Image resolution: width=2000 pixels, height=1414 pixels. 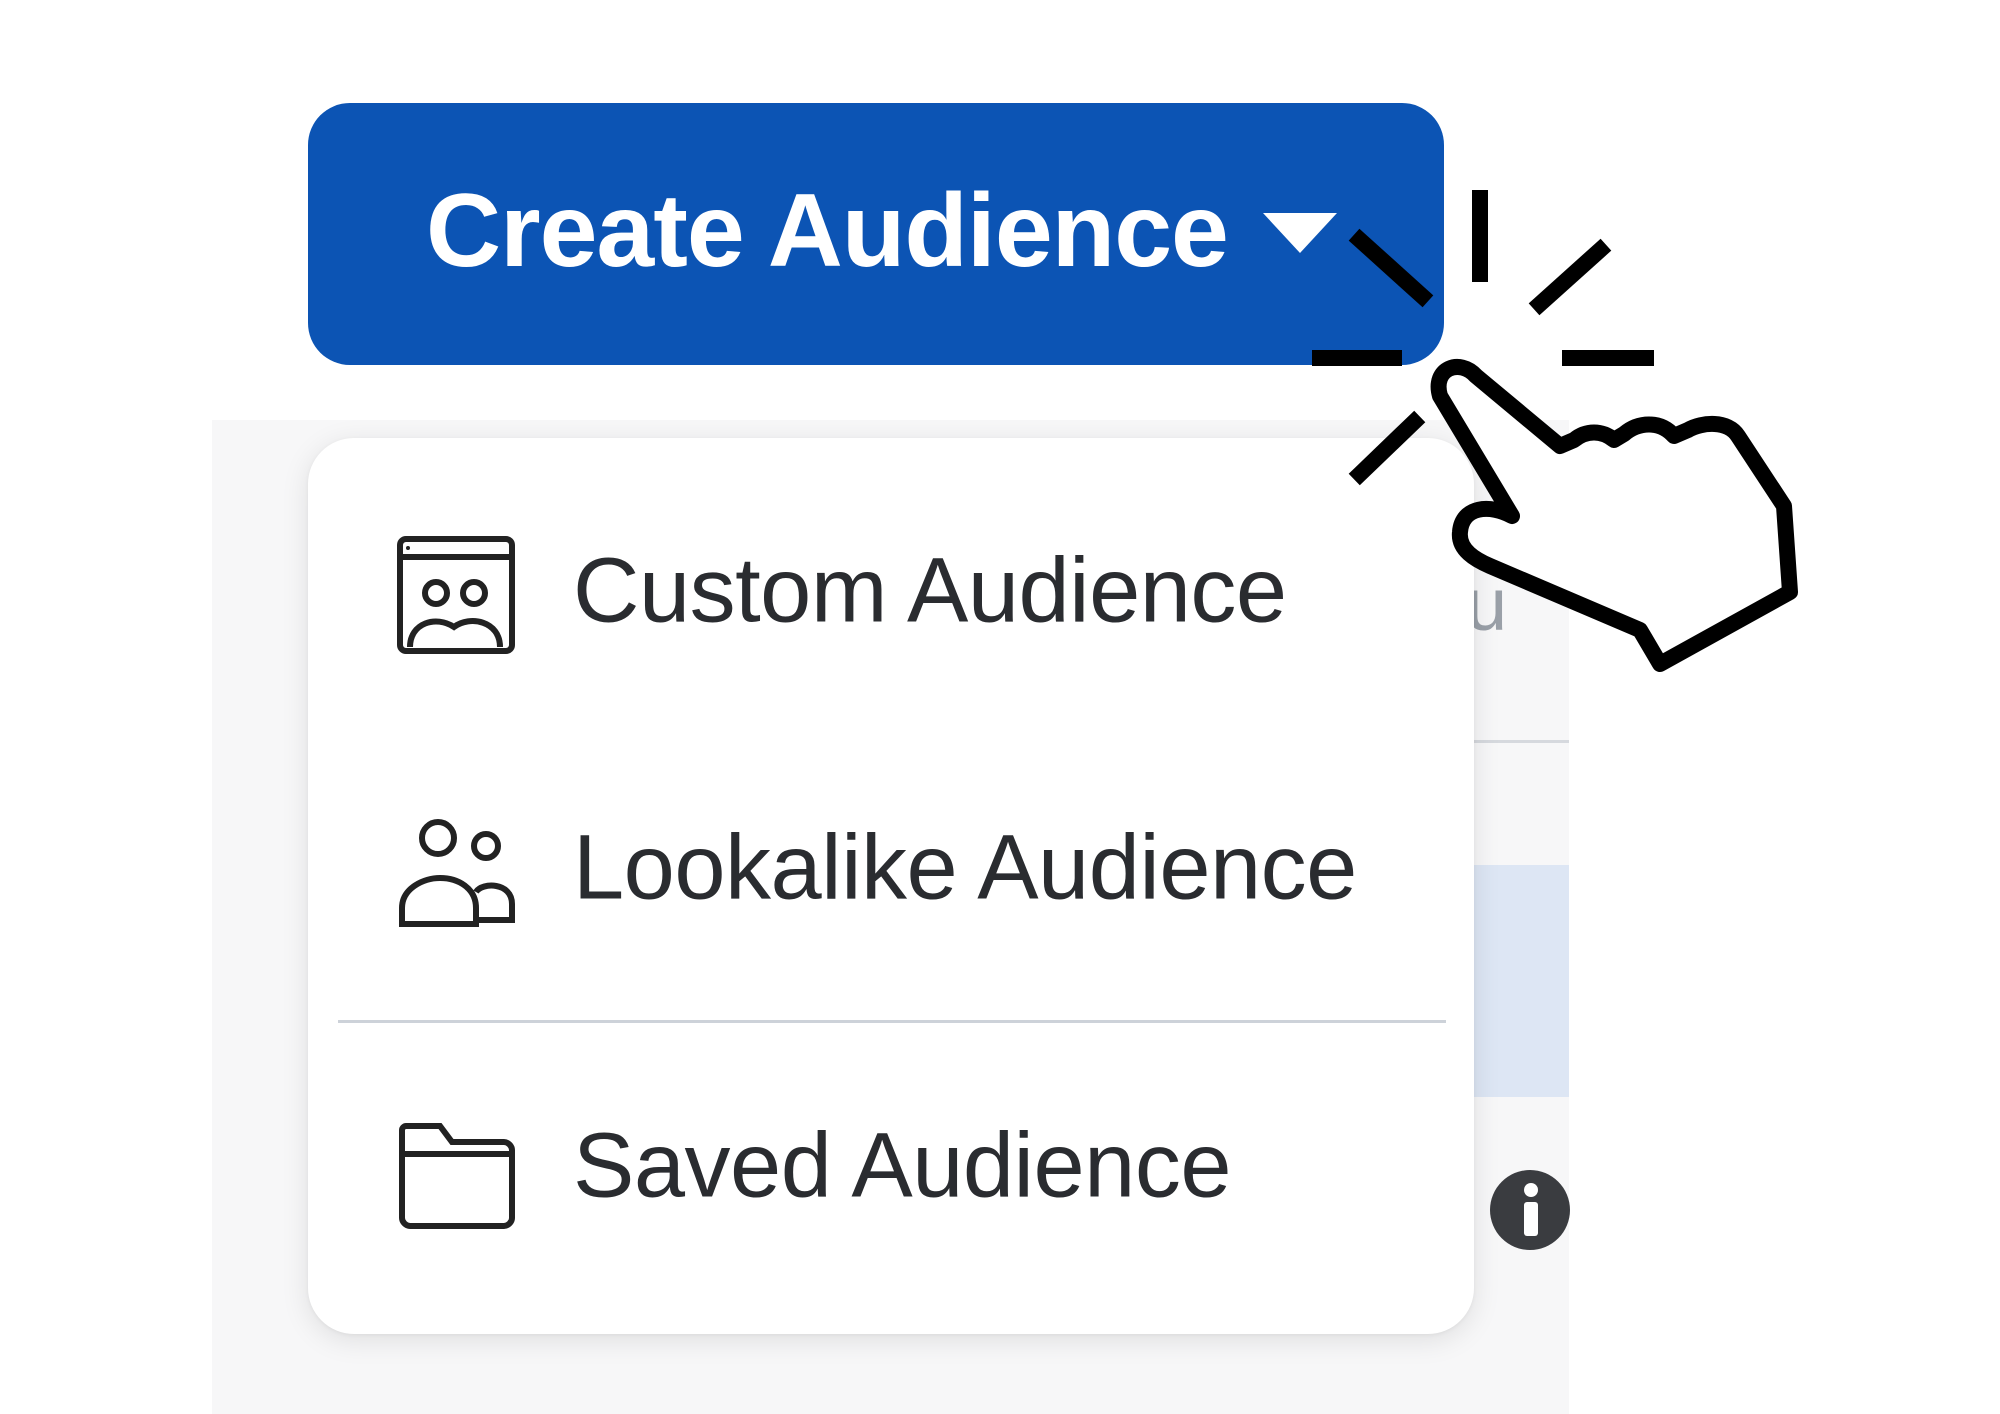 What do you see at coordinates (965, 867) in the screenshot?
I see `lookalike-audience-label: Lookalike Audience` at bounding box center [965, 867].